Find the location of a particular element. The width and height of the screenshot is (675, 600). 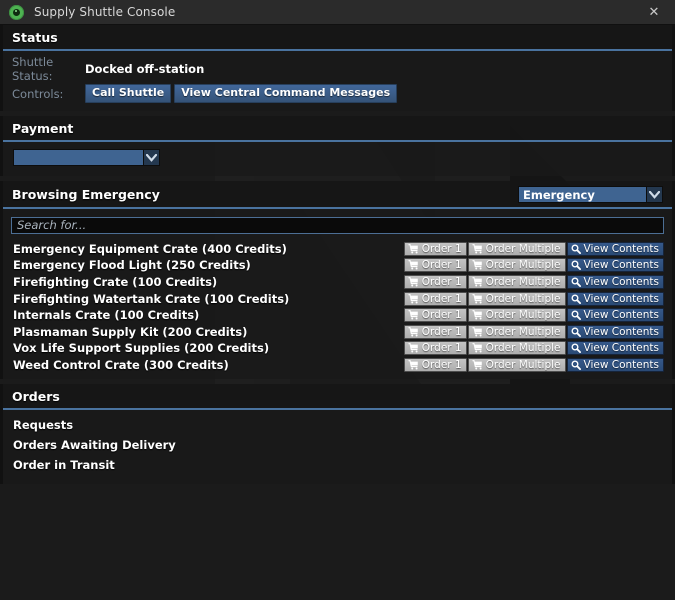

shuttle-status-label: Shuttle Status: is located at coordinates (33, 69).